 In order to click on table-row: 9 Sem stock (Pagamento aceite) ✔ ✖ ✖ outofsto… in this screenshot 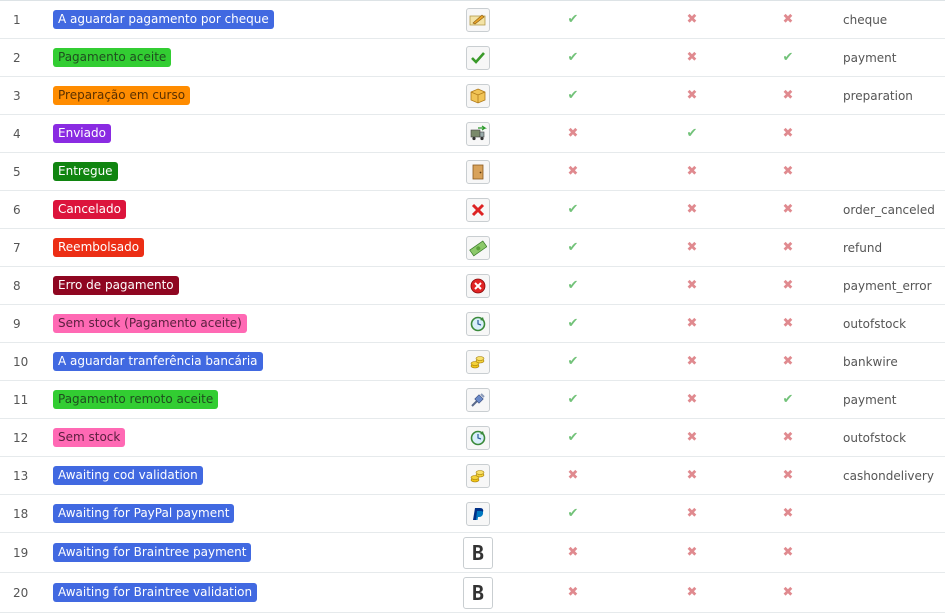, I will do `click(472, 324)`.